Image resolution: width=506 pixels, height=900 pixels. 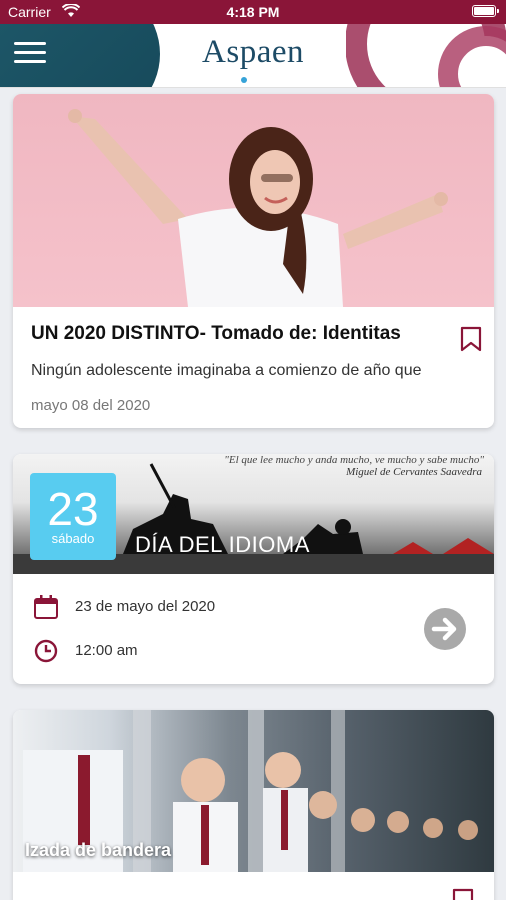 What do you see at coordinates (145, 606) in the screenshot?
I see `event-date: 23 de mayo del 2020` at bounding box center [145, 606].